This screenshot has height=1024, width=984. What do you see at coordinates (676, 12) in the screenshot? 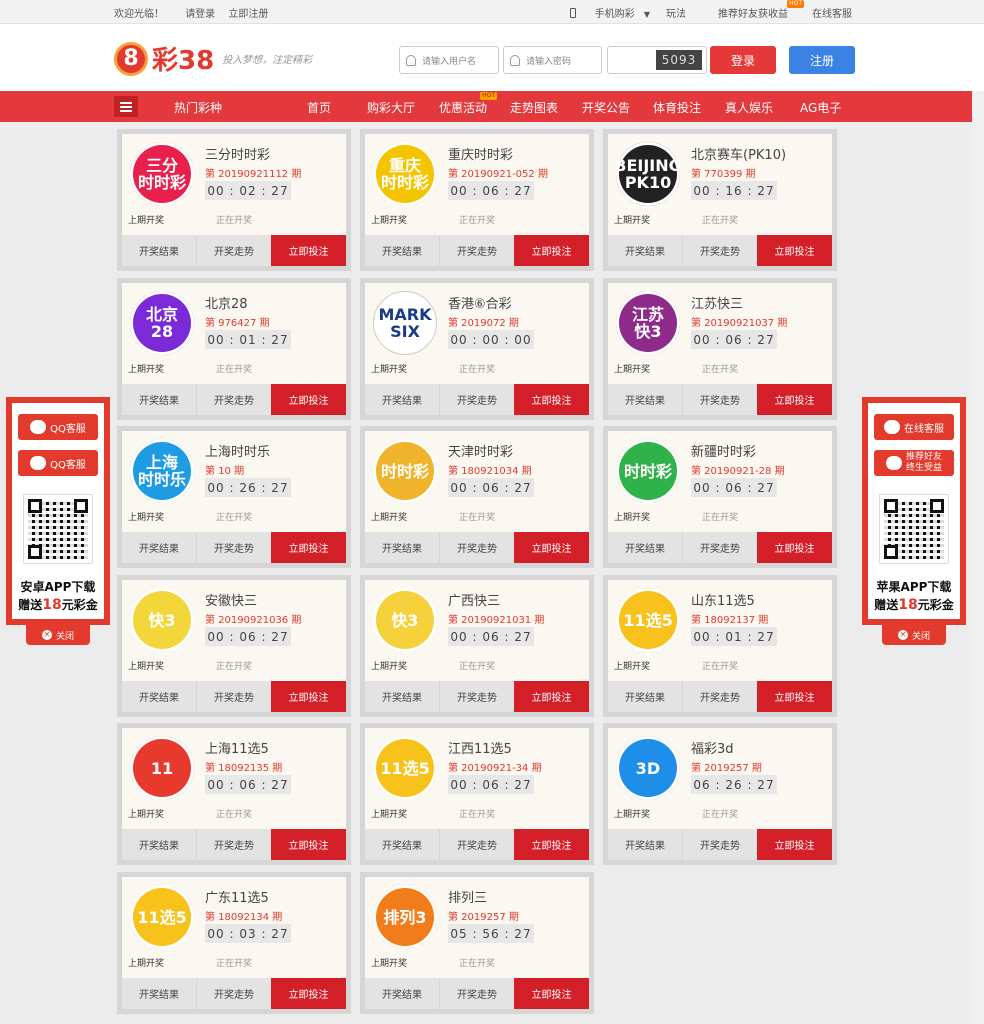
I see `play-link: 玩法` at bounding box center [676, 12].